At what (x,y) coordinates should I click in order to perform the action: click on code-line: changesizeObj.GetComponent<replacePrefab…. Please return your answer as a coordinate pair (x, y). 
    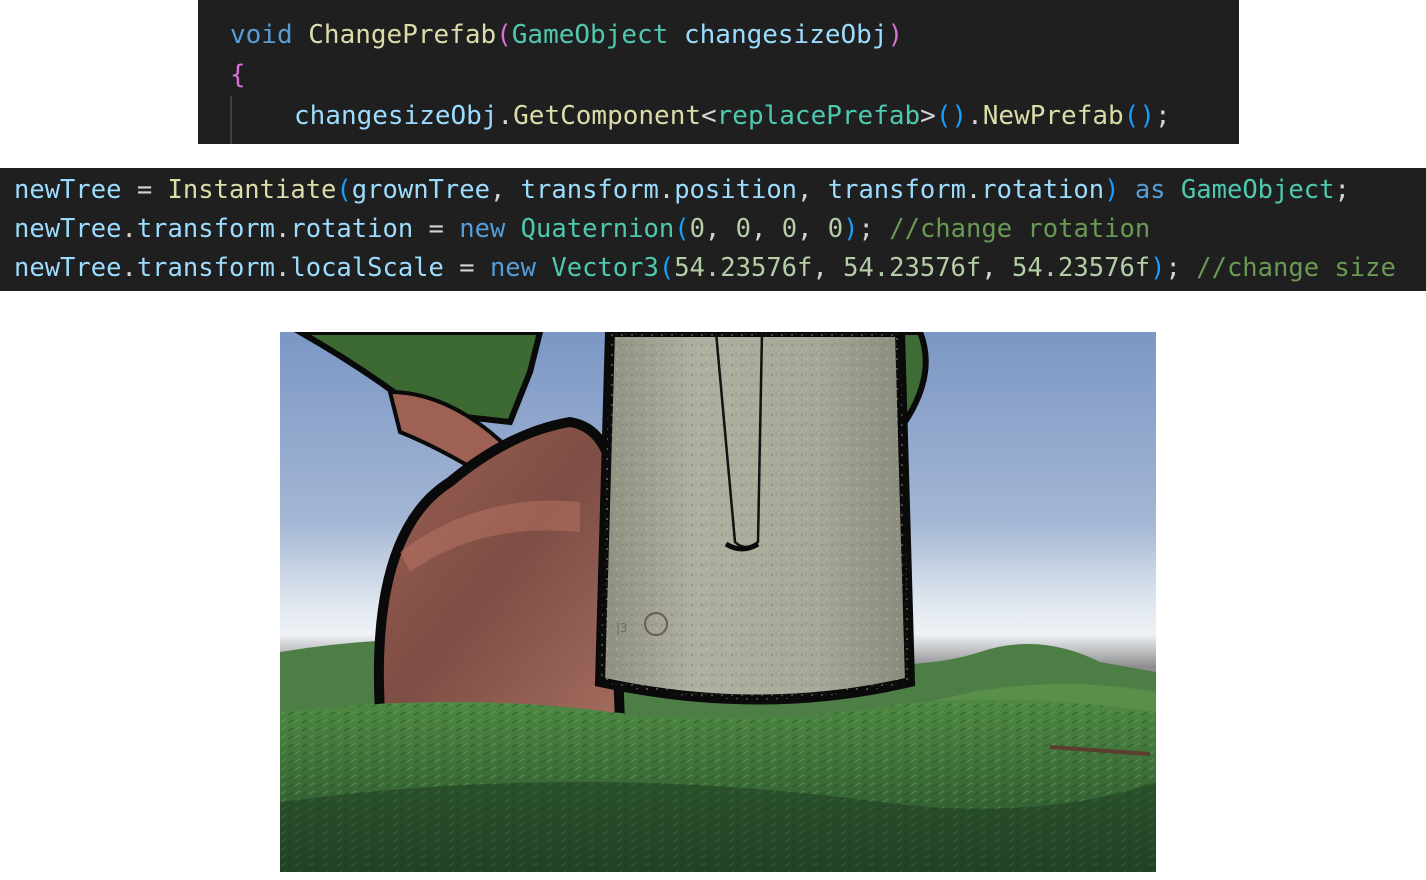
    Looking at the image, I should click on (732, 116).